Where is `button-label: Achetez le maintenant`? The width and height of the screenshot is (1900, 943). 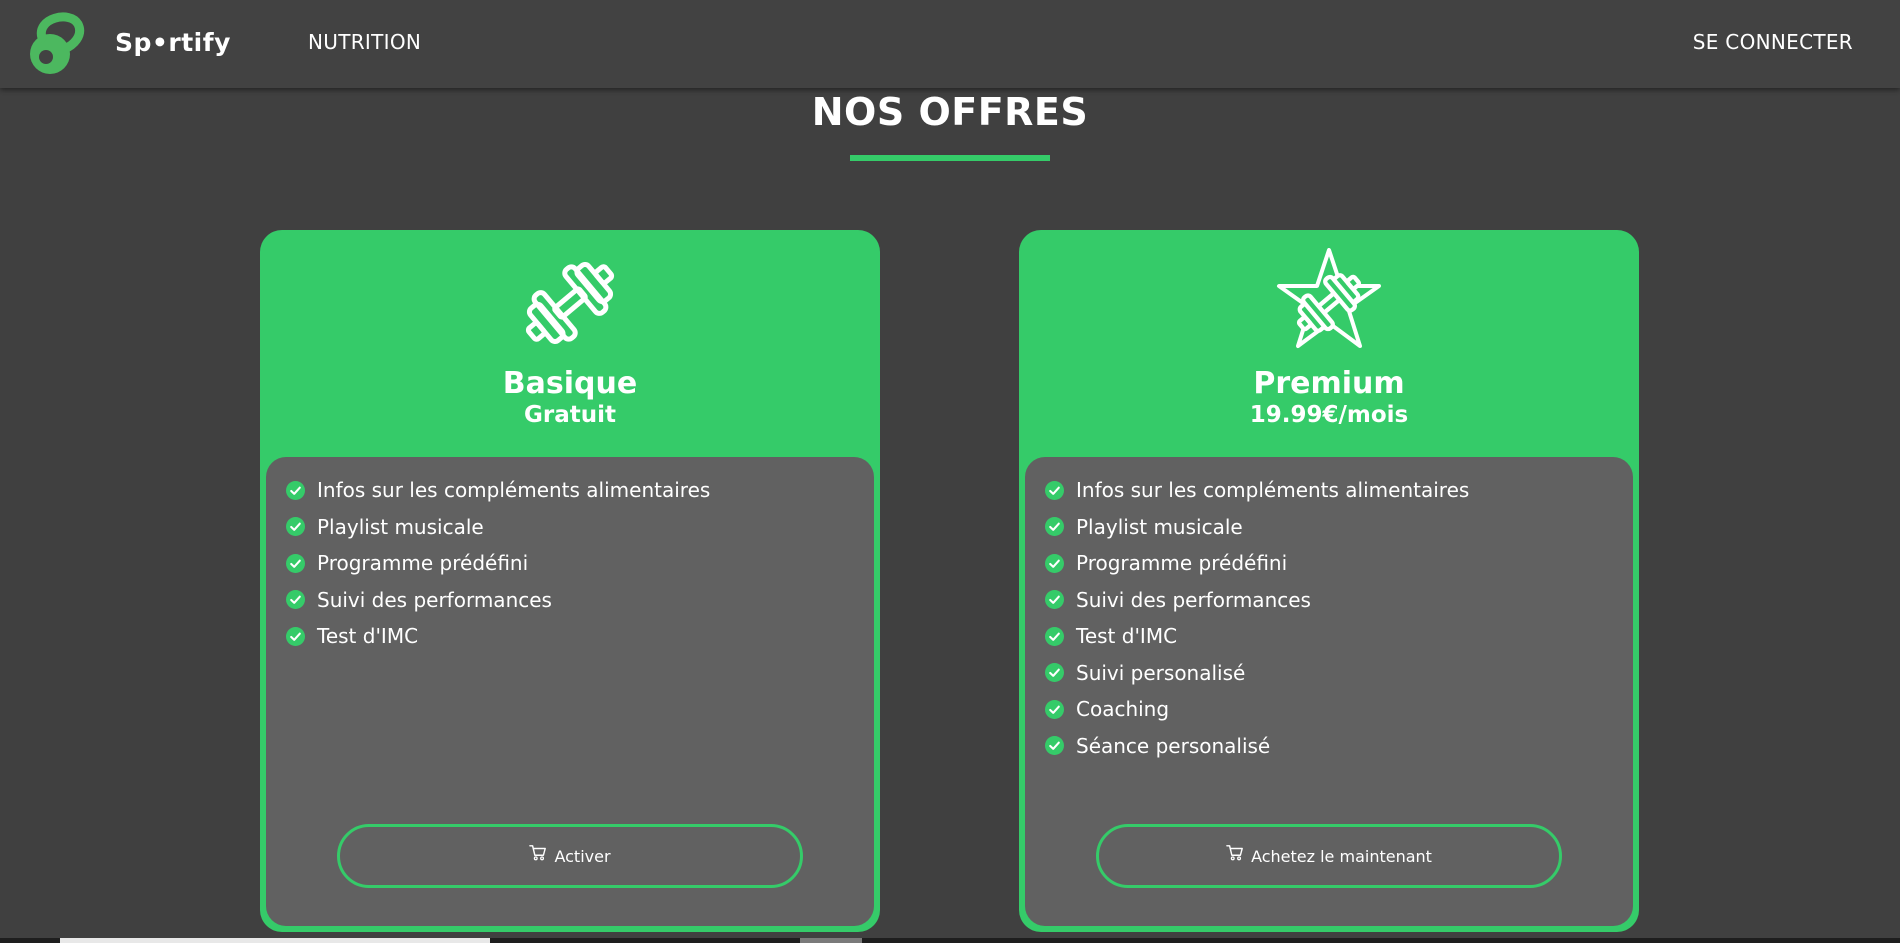
button-label: Achetez le maintenant is located at coordinates (1341, 856).